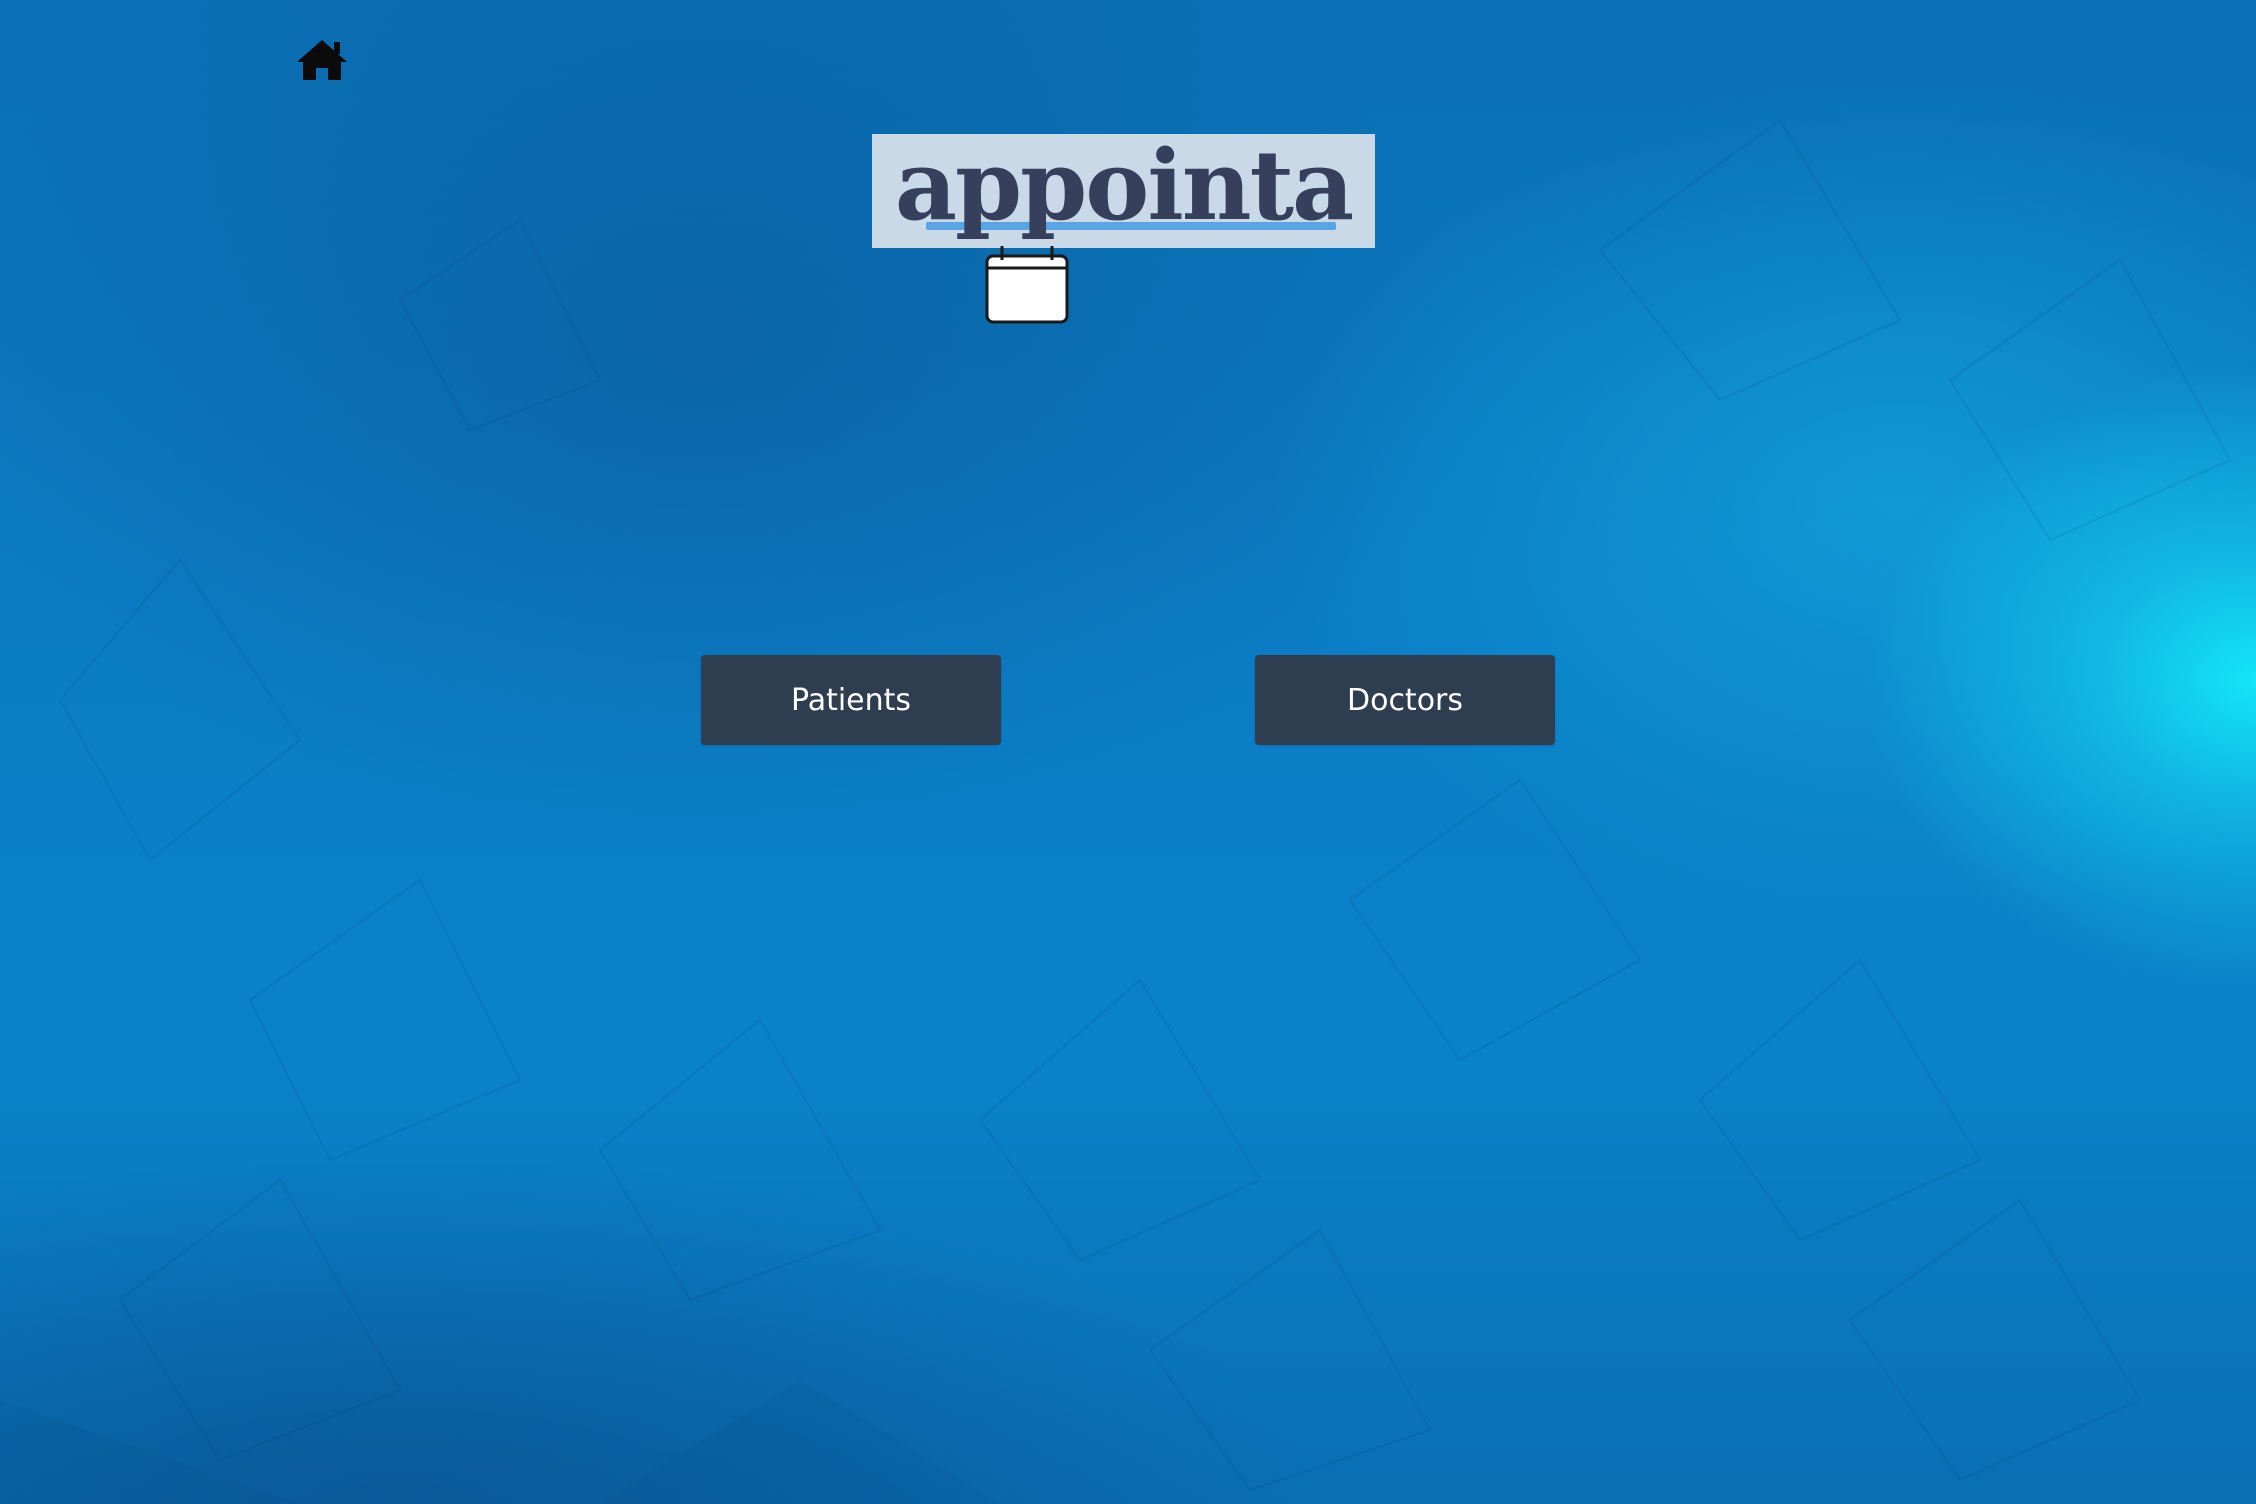 Image resolution: width=2256 pixels, height=1504 pixels. I want to click on doctors-button: Doctors, so click(1405, 700).